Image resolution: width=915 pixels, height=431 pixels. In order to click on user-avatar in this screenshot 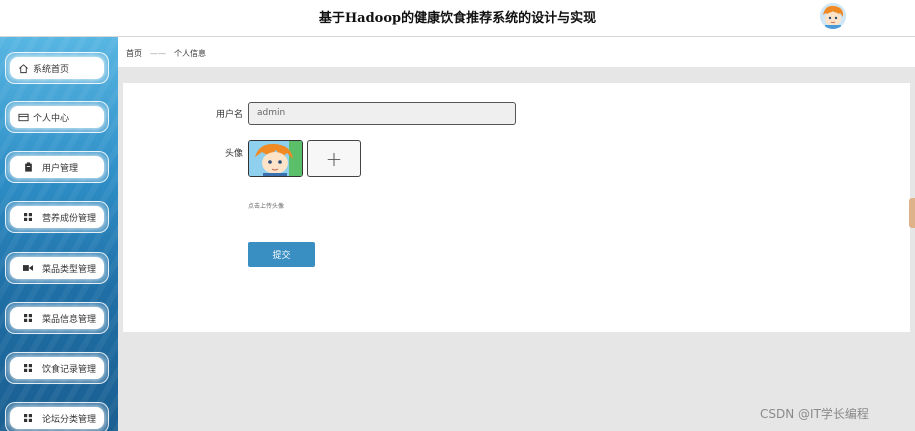, I will do `click(833, 16)`.